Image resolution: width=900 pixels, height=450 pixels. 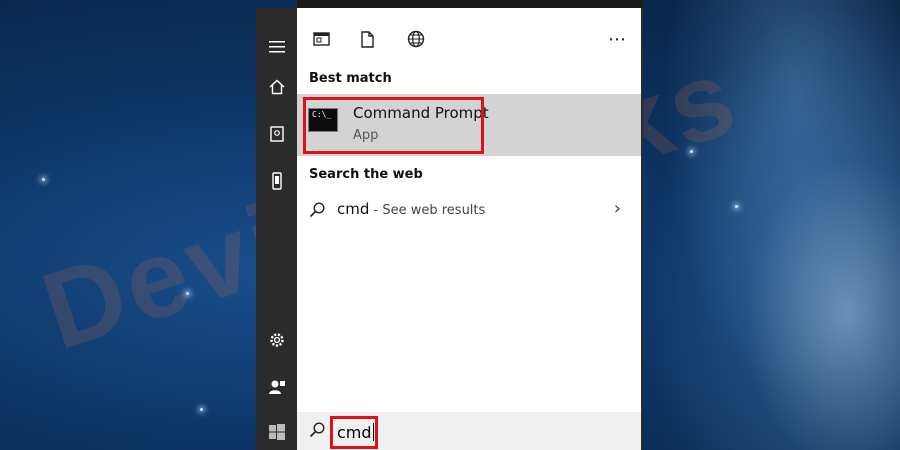 What do you see at coordinates (276, 340) in the screenshot?
I see `settings-icon` at bounding box center [276, 340].